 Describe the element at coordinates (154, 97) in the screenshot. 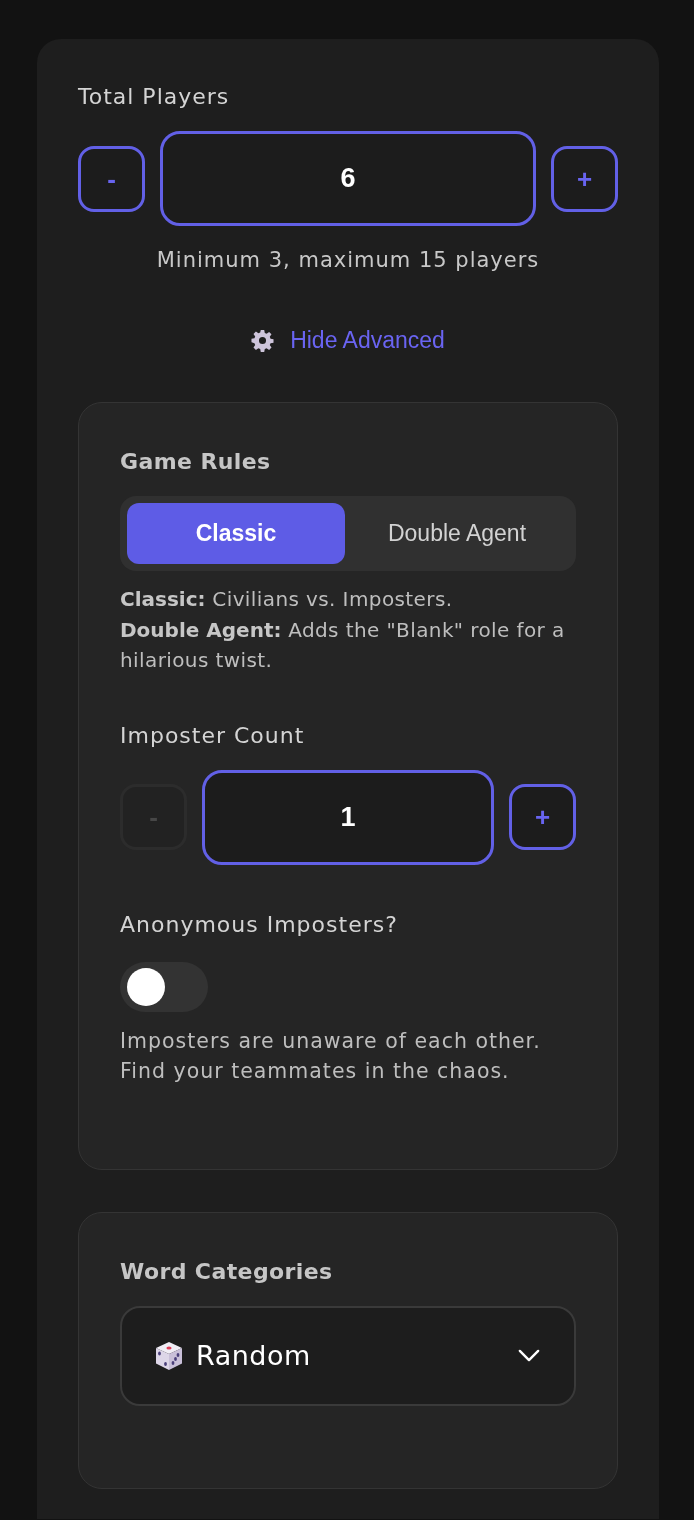

I see `field-label: Total Players` at that location.